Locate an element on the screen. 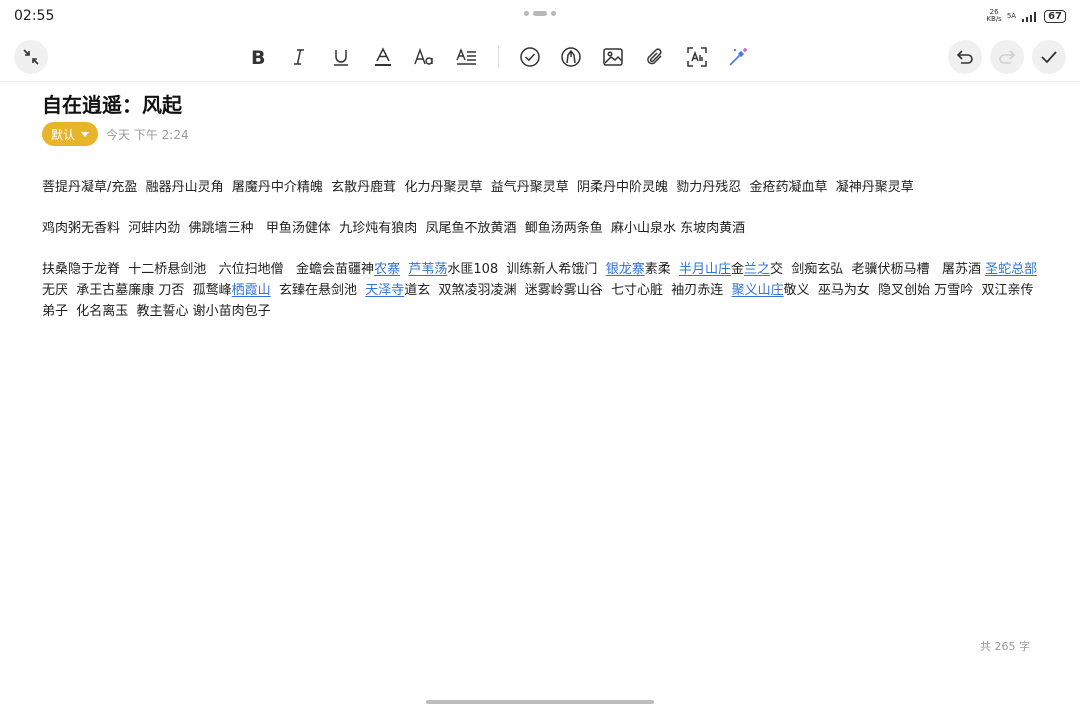 Image resolution: width=1080 pixels, height=710 pixels. underline-icon is located at coordinates (341, 58).